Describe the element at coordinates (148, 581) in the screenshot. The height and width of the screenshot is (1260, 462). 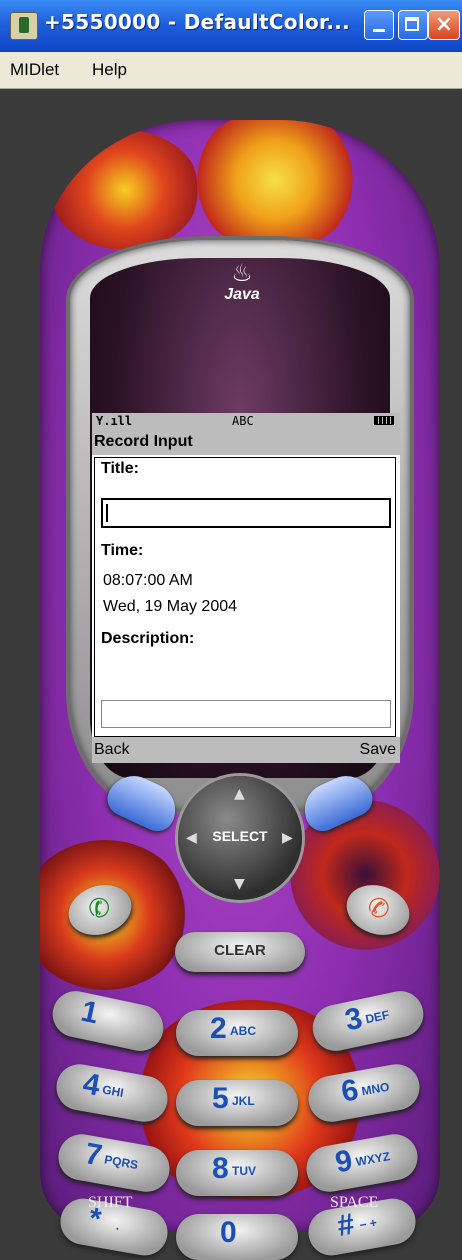
I see `time-value: 08:07:00 AM` at that location.